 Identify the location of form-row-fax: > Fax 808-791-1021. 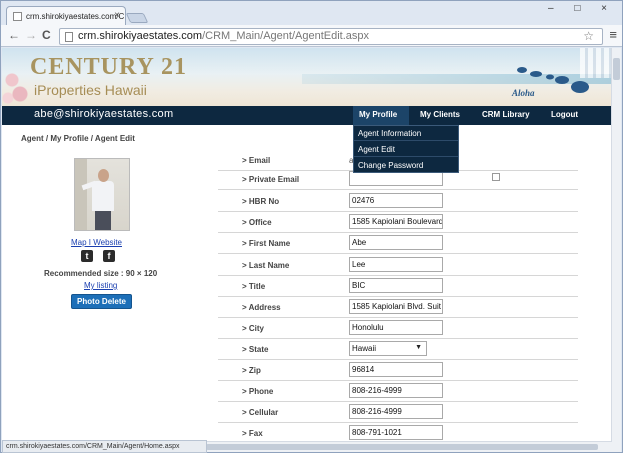
(398, 431).